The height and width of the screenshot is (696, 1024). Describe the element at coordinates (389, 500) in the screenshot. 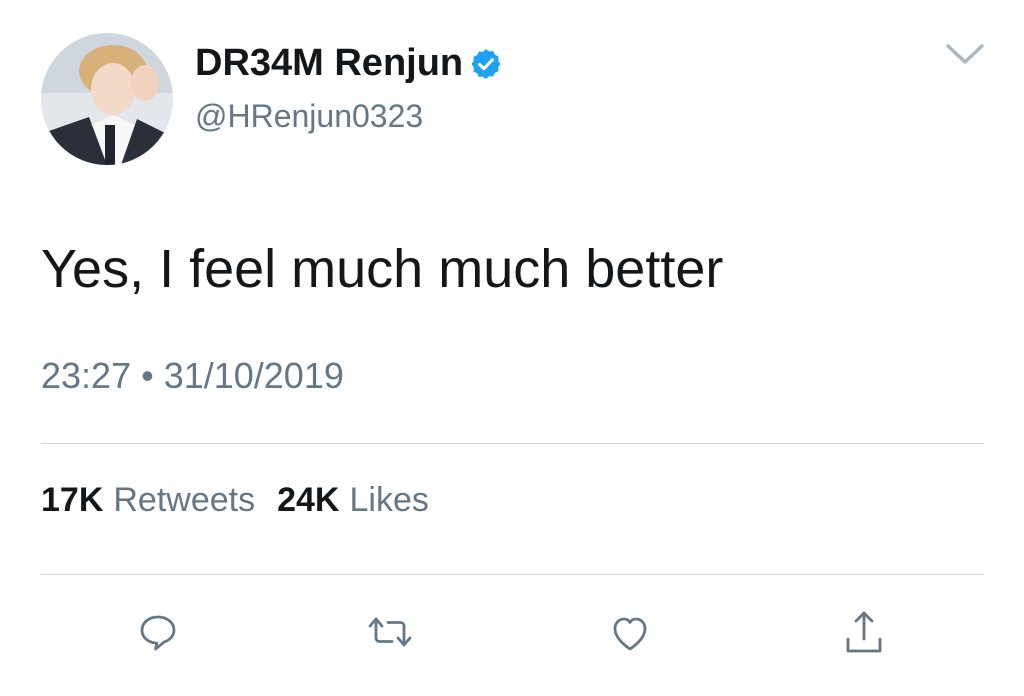

I see `likes-label: Likes` at that location.